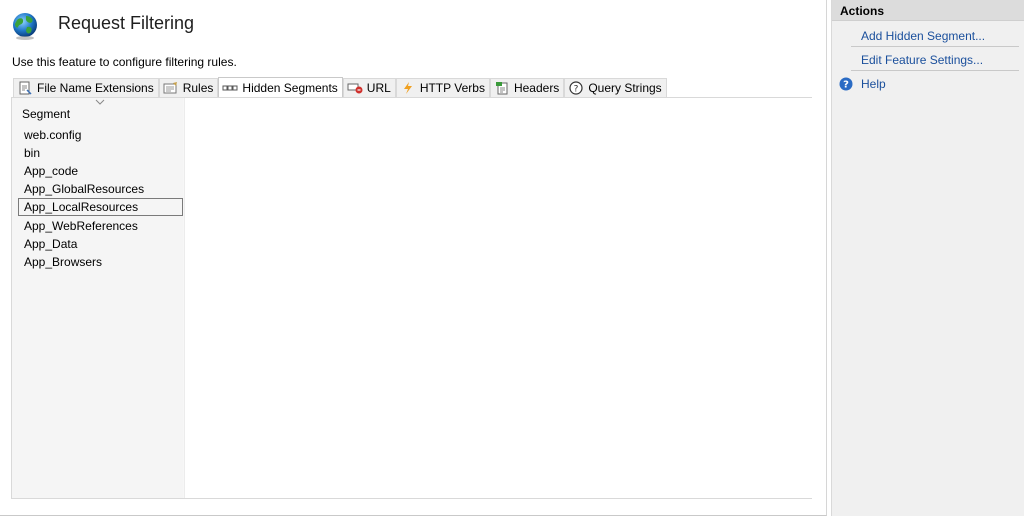 This screenshot has height=516, width=1024. Describe the element at coordinates (290, 88) in the screenshot. I see `tab-label: Hidden Segments` at that location.